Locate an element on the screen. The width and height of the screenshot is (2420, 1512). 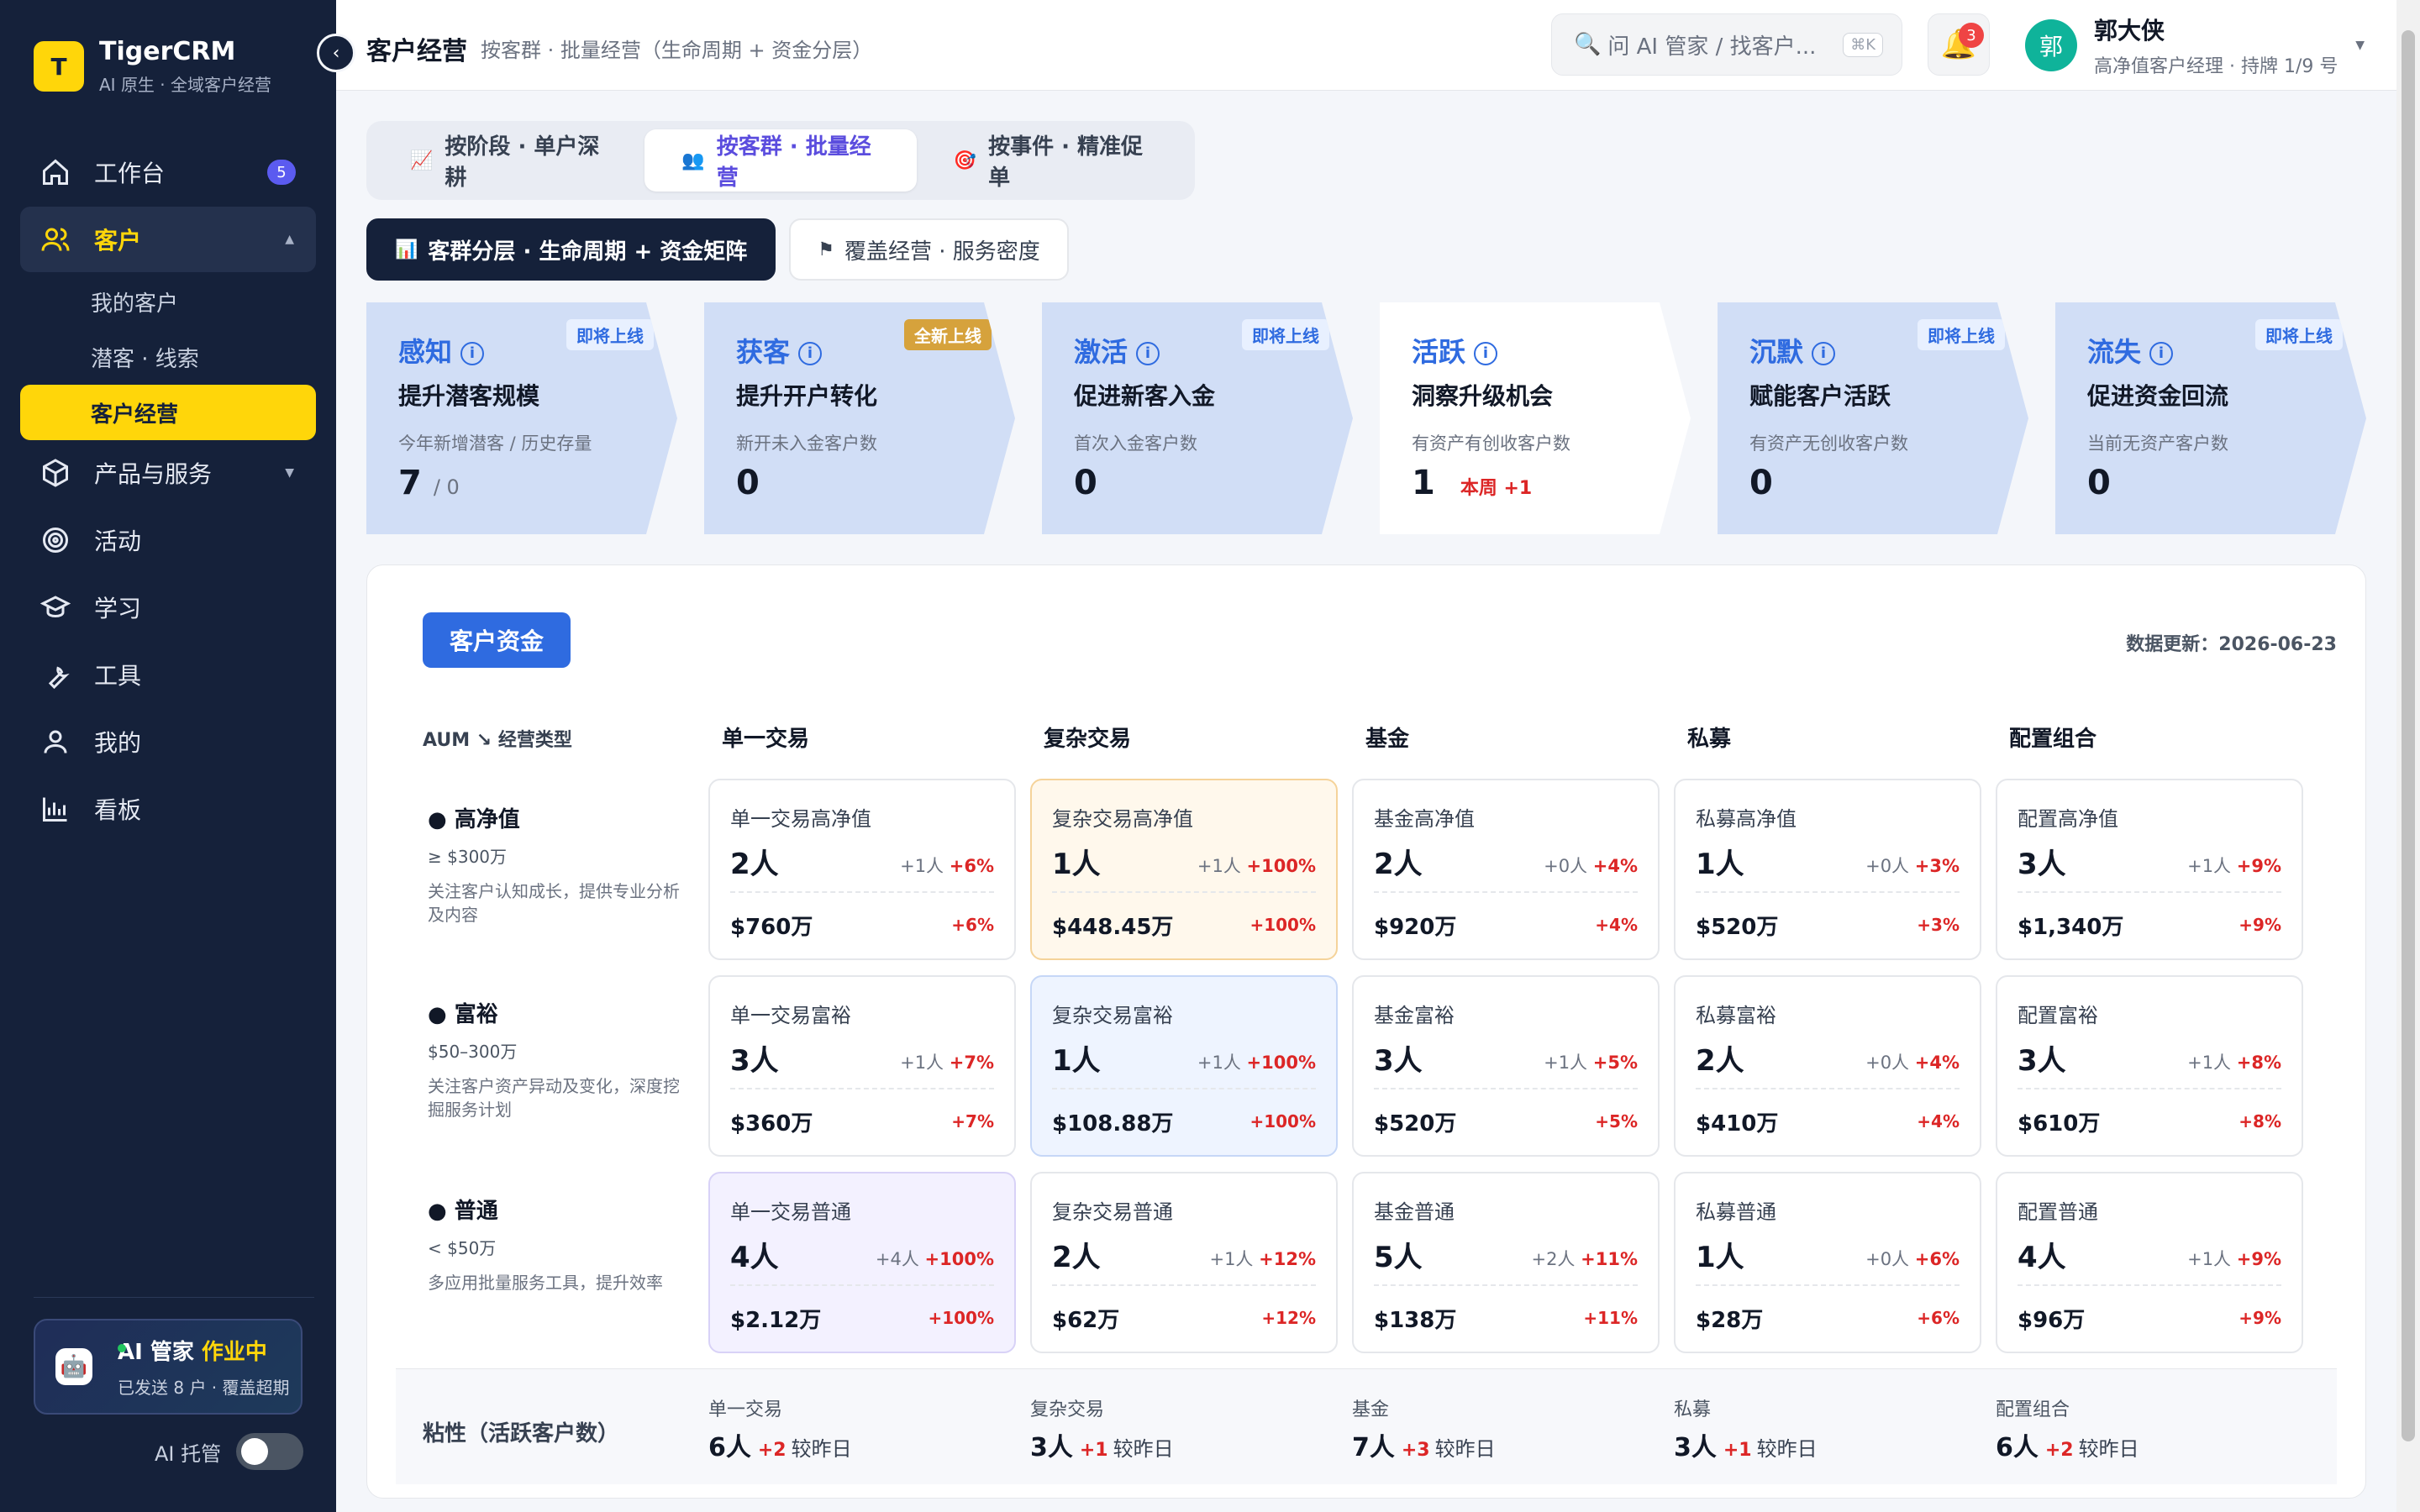
notifications-button: 🔔 3 is located at coordinates (1959, 44).